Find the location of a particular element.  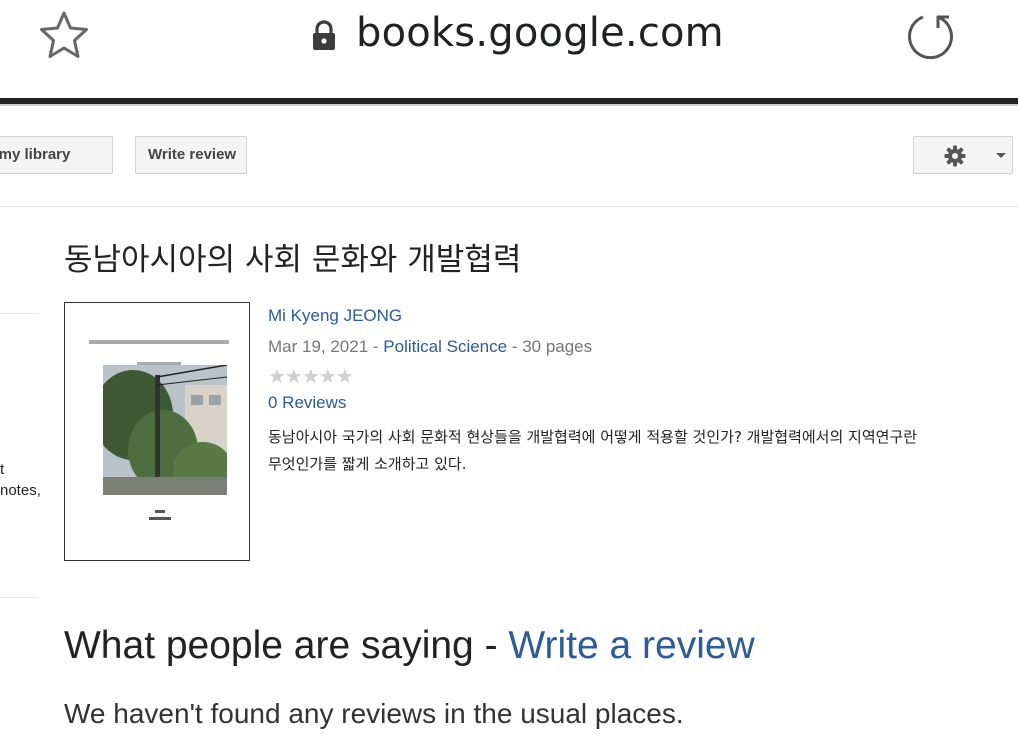

gear-icon is located at coordinates (955, 156).